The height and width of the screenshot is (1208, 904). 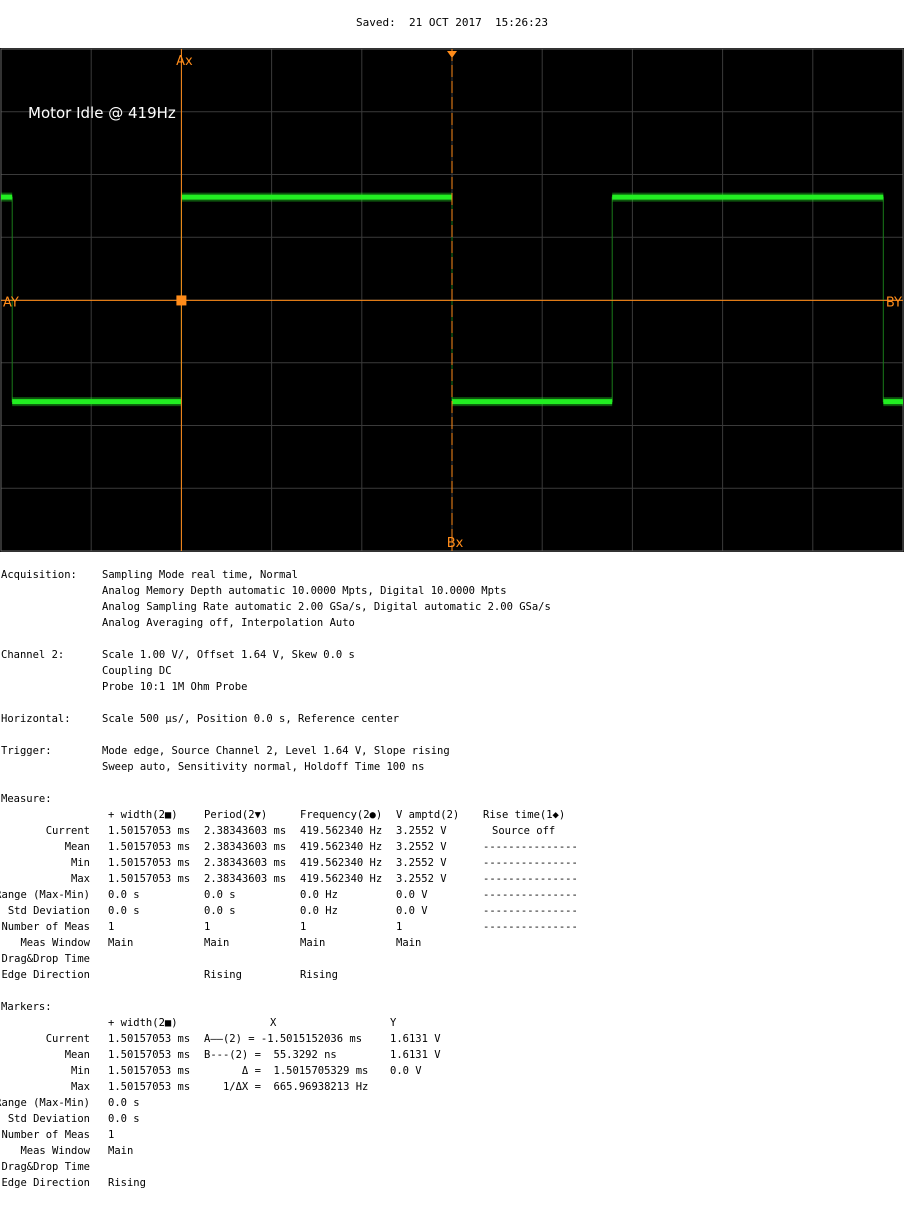 What do you see at coordinates (181, 300) in the screenshot?
I see `cursor-intersection-marker` at bounding box center [181, 300].